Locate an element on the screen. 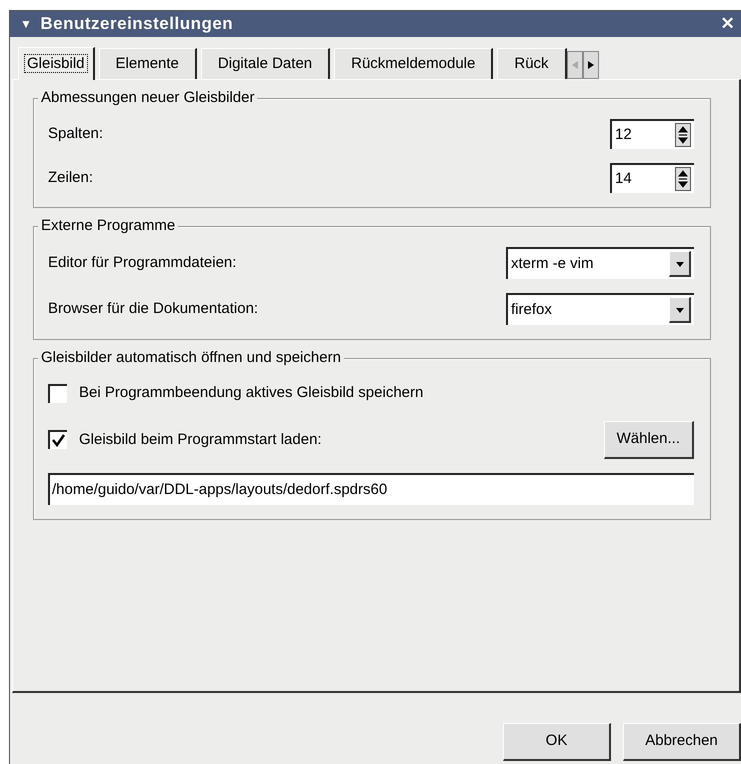  field-label: Browser für die Dokumentation: is located at coordinates (153, 308).